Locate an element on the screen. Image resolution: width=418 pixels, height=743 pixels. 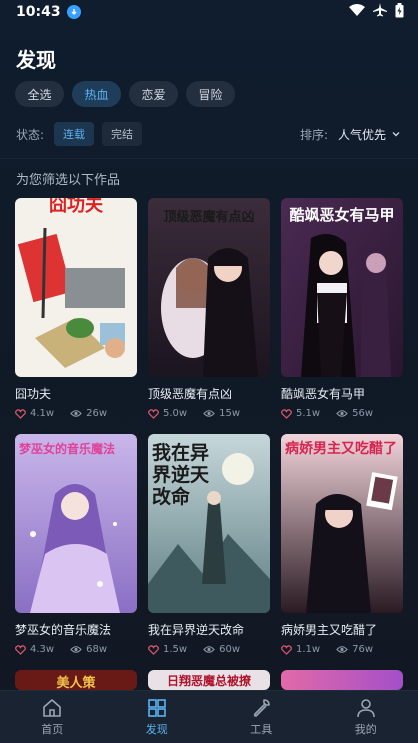
sort-dropdown: 人气优先 is located at coordinates (370, 134).